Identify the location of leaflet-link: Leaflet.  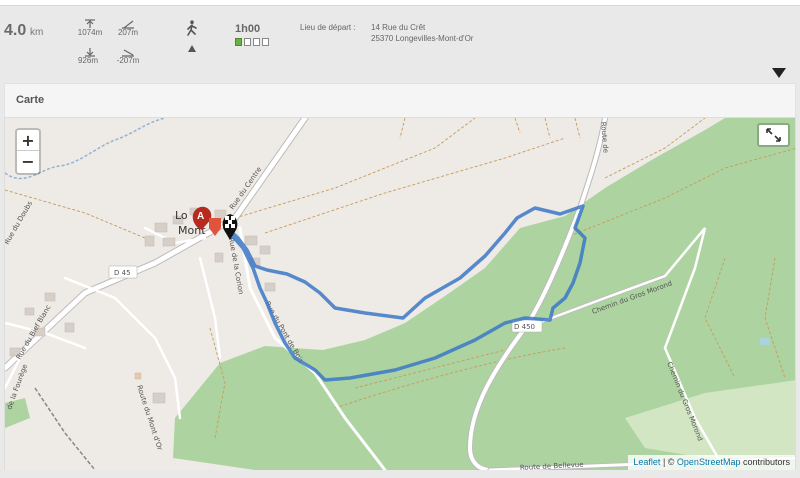
(646, 462).